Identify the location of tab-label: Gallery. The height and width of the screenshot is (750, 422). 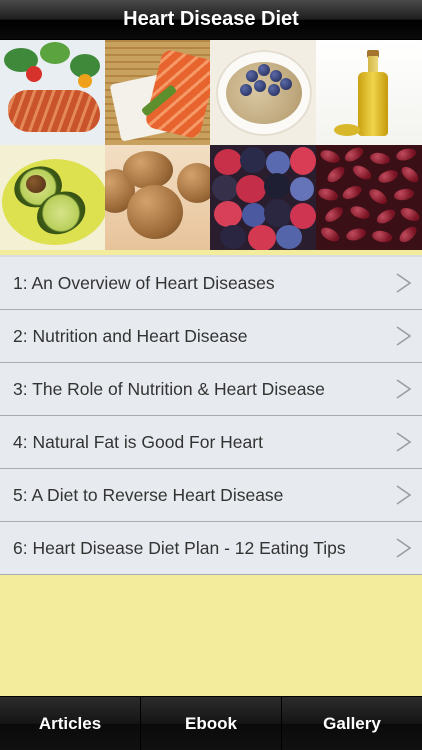
(352, 723).